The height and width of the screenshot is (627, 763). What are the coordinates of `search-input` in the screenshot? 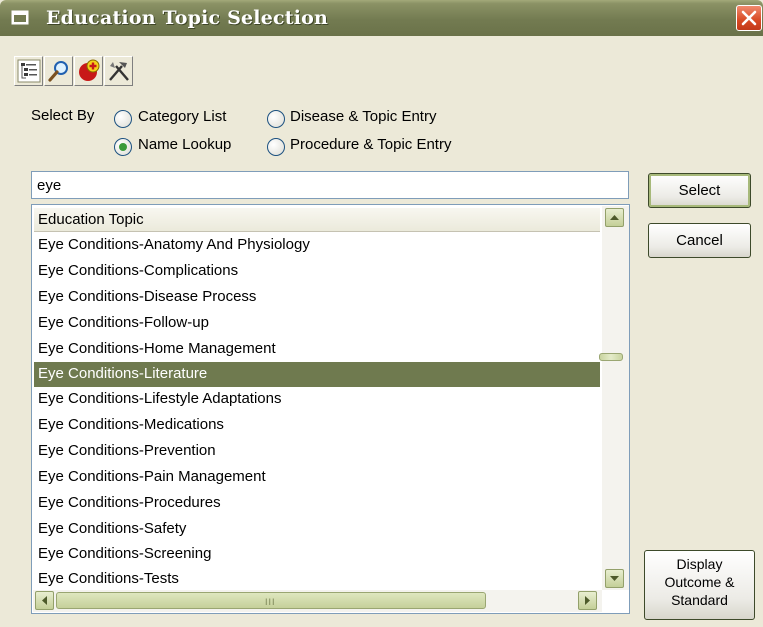 It's located at (330, 185).